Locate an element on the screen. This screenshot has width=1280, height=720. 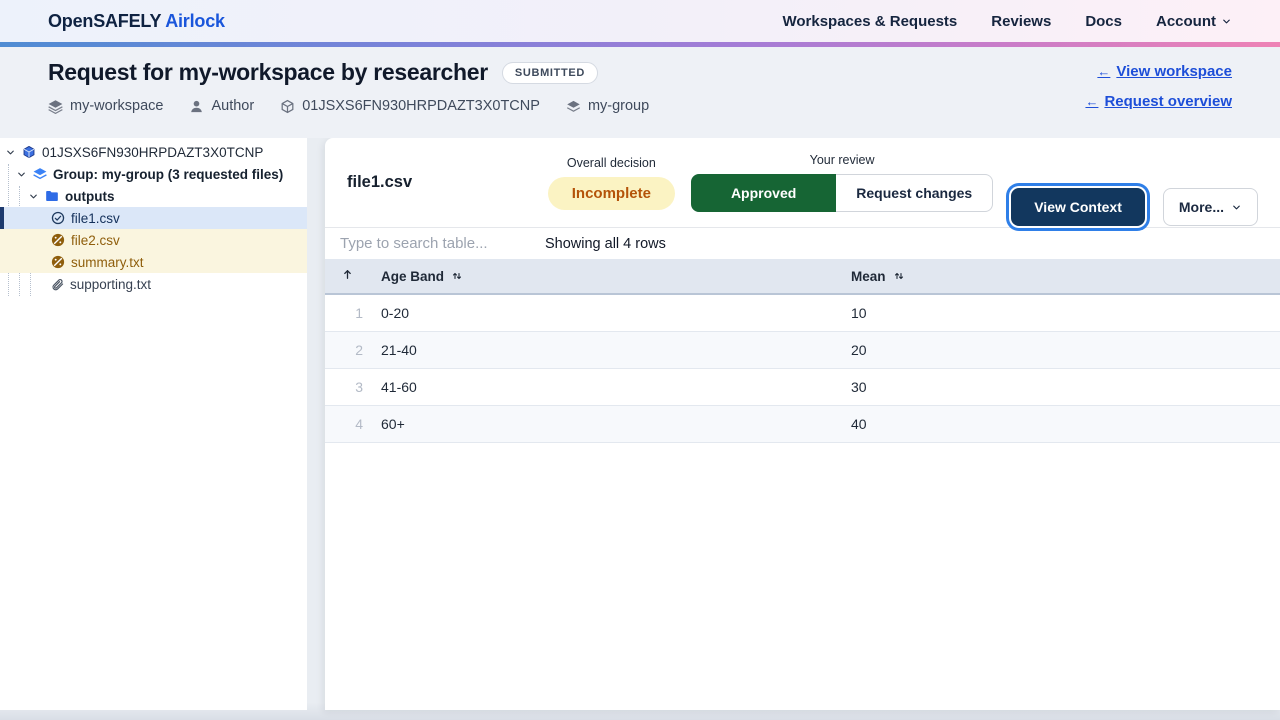
tree-item-label: Group: my-group (3 requested files) is located at coordinates (168, 174).